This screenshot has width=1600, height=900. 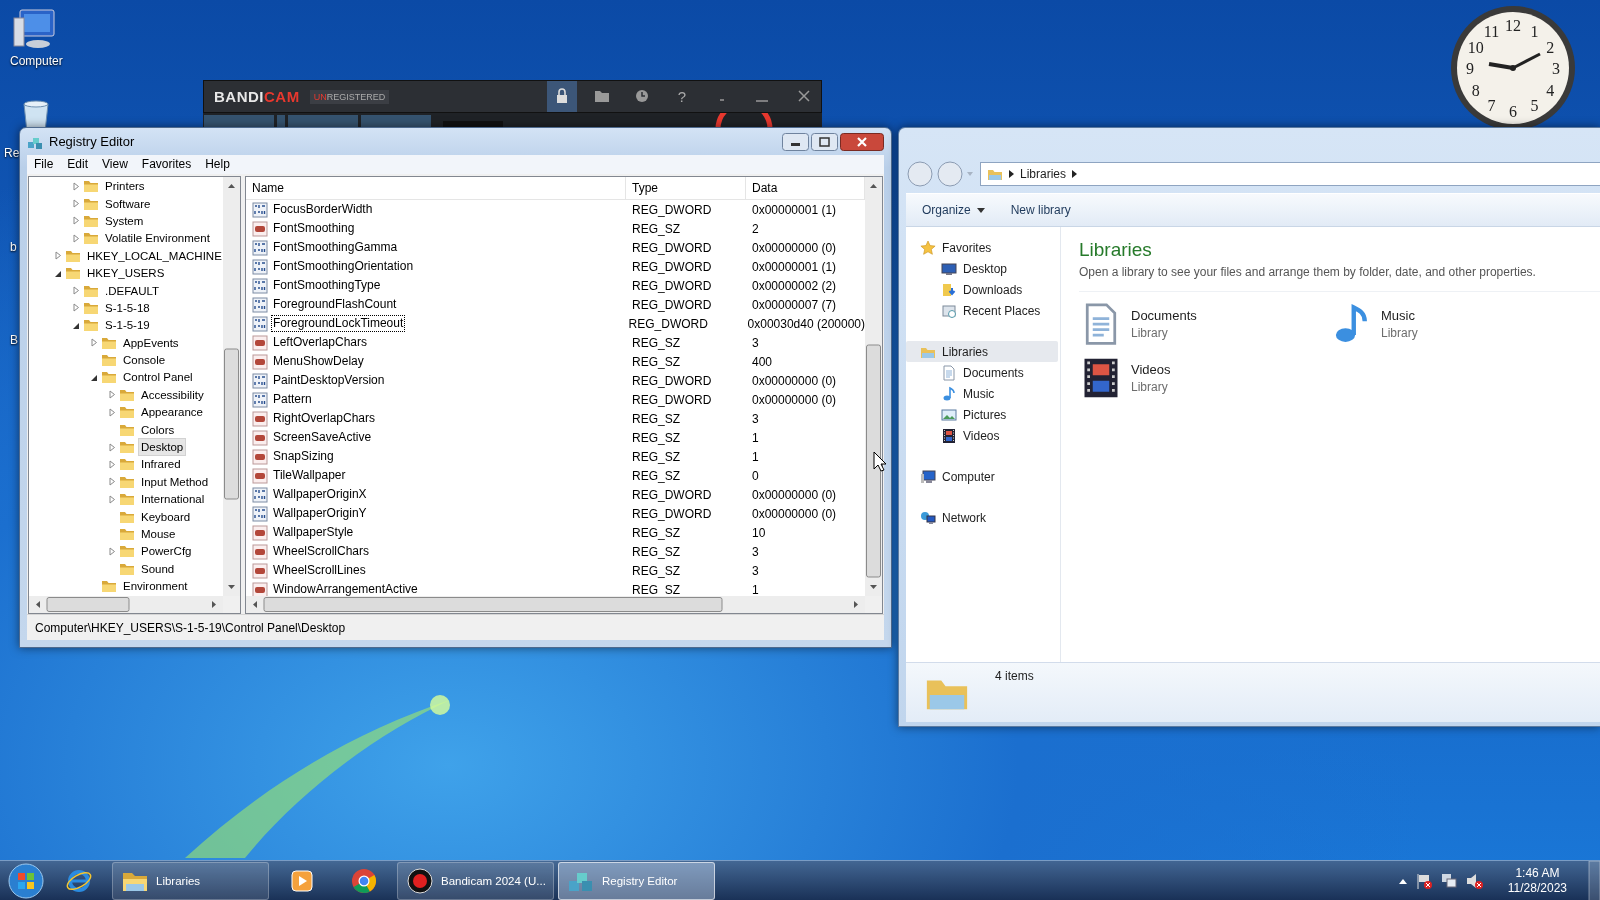 What do you see at coordinates (1164, 315) in the screenshot?
I see `library-name: Documents` at bounding box center [1164, 315].